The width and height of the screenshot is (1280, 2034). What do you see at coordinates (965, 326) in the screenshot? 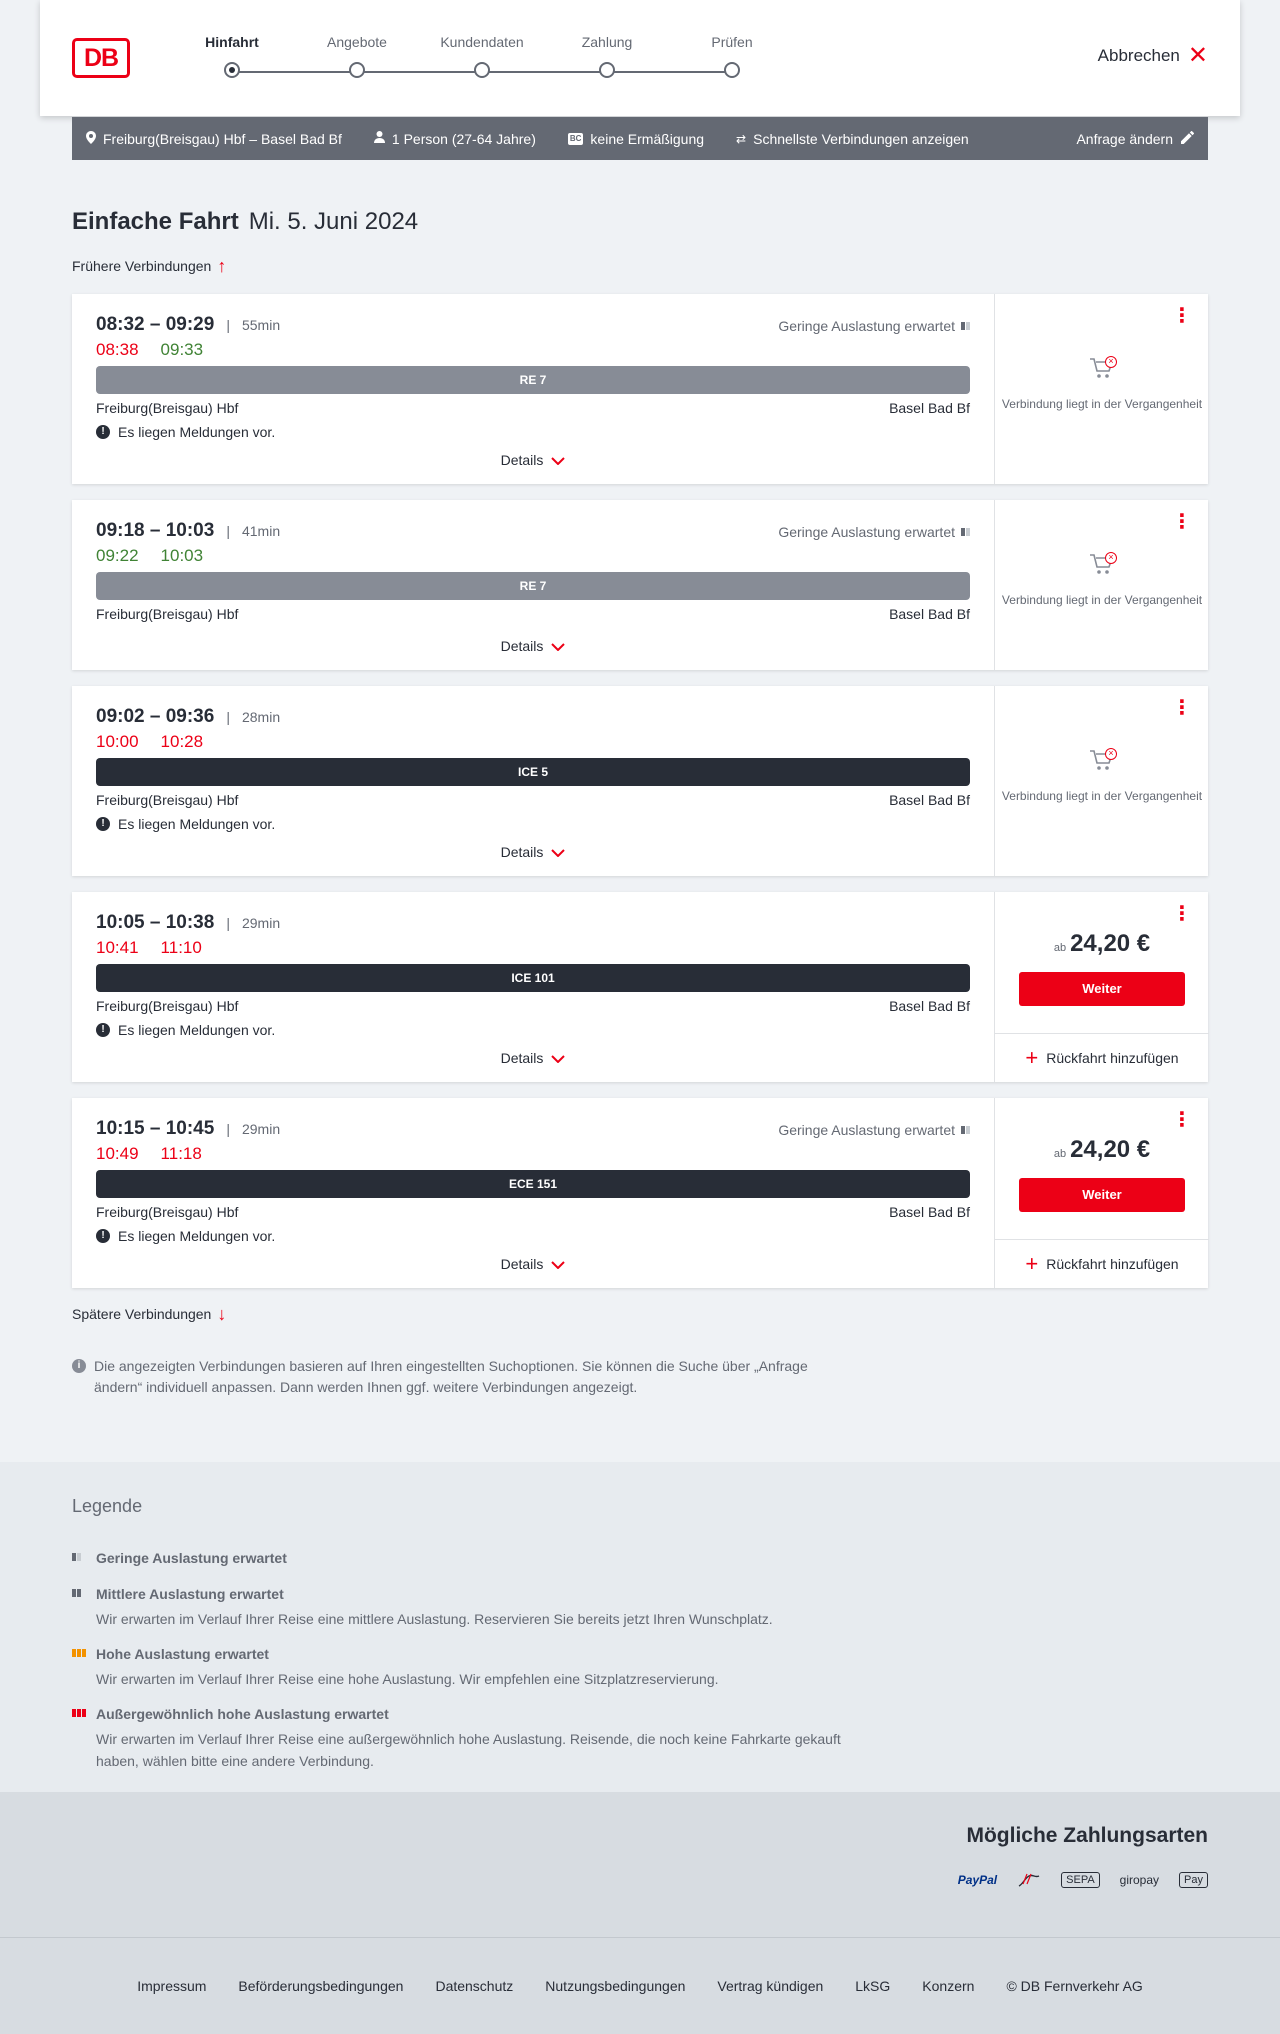
I see `occupancy-low-icon` at bounding box center [965, 326].